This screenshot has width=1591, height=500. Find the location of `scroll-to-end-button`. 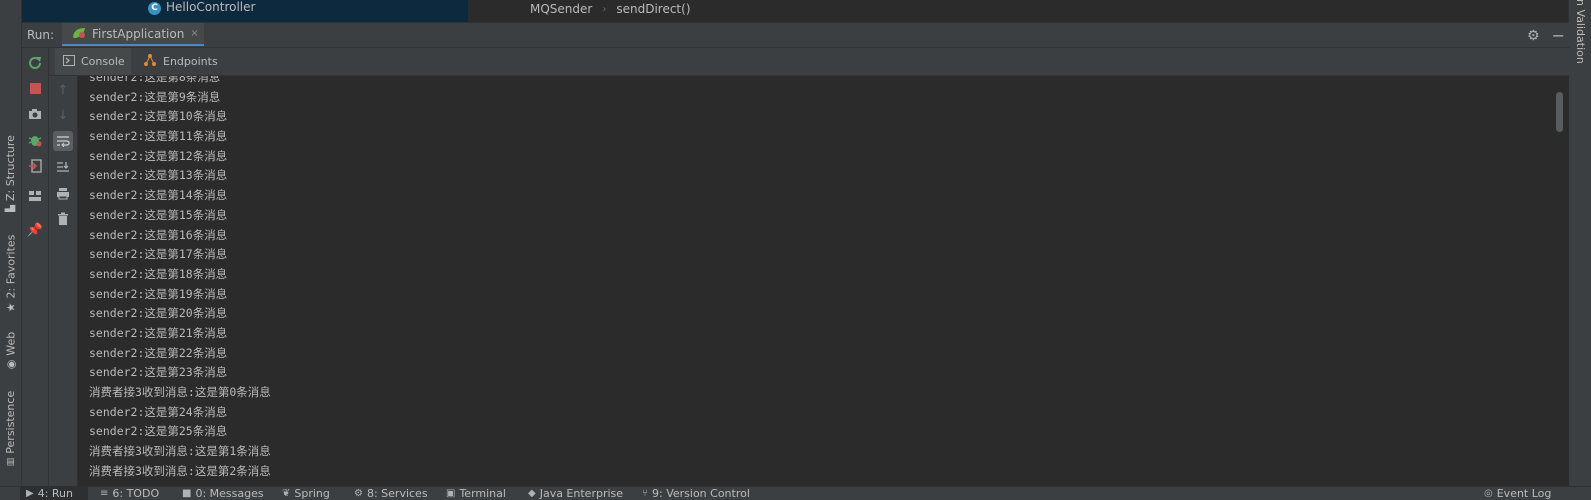

scroll-to-end-button is located at coordinates (63, 167).